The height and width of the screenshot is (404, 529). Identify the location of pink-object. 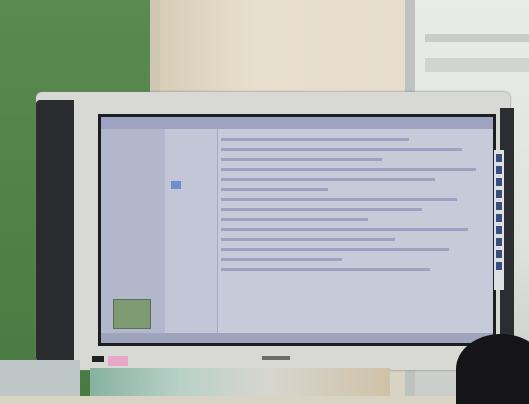
(118, 361).